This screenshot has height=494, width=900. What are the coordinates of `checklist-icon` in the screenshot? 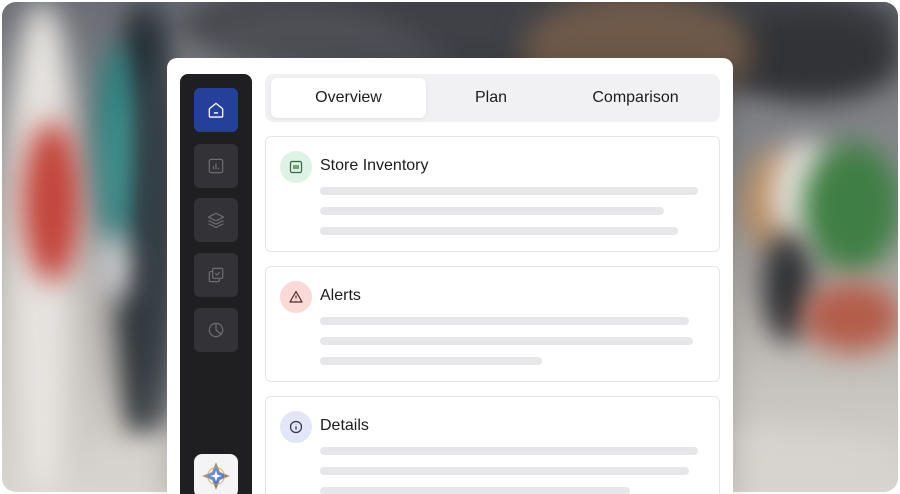 It's located at (216, 275).